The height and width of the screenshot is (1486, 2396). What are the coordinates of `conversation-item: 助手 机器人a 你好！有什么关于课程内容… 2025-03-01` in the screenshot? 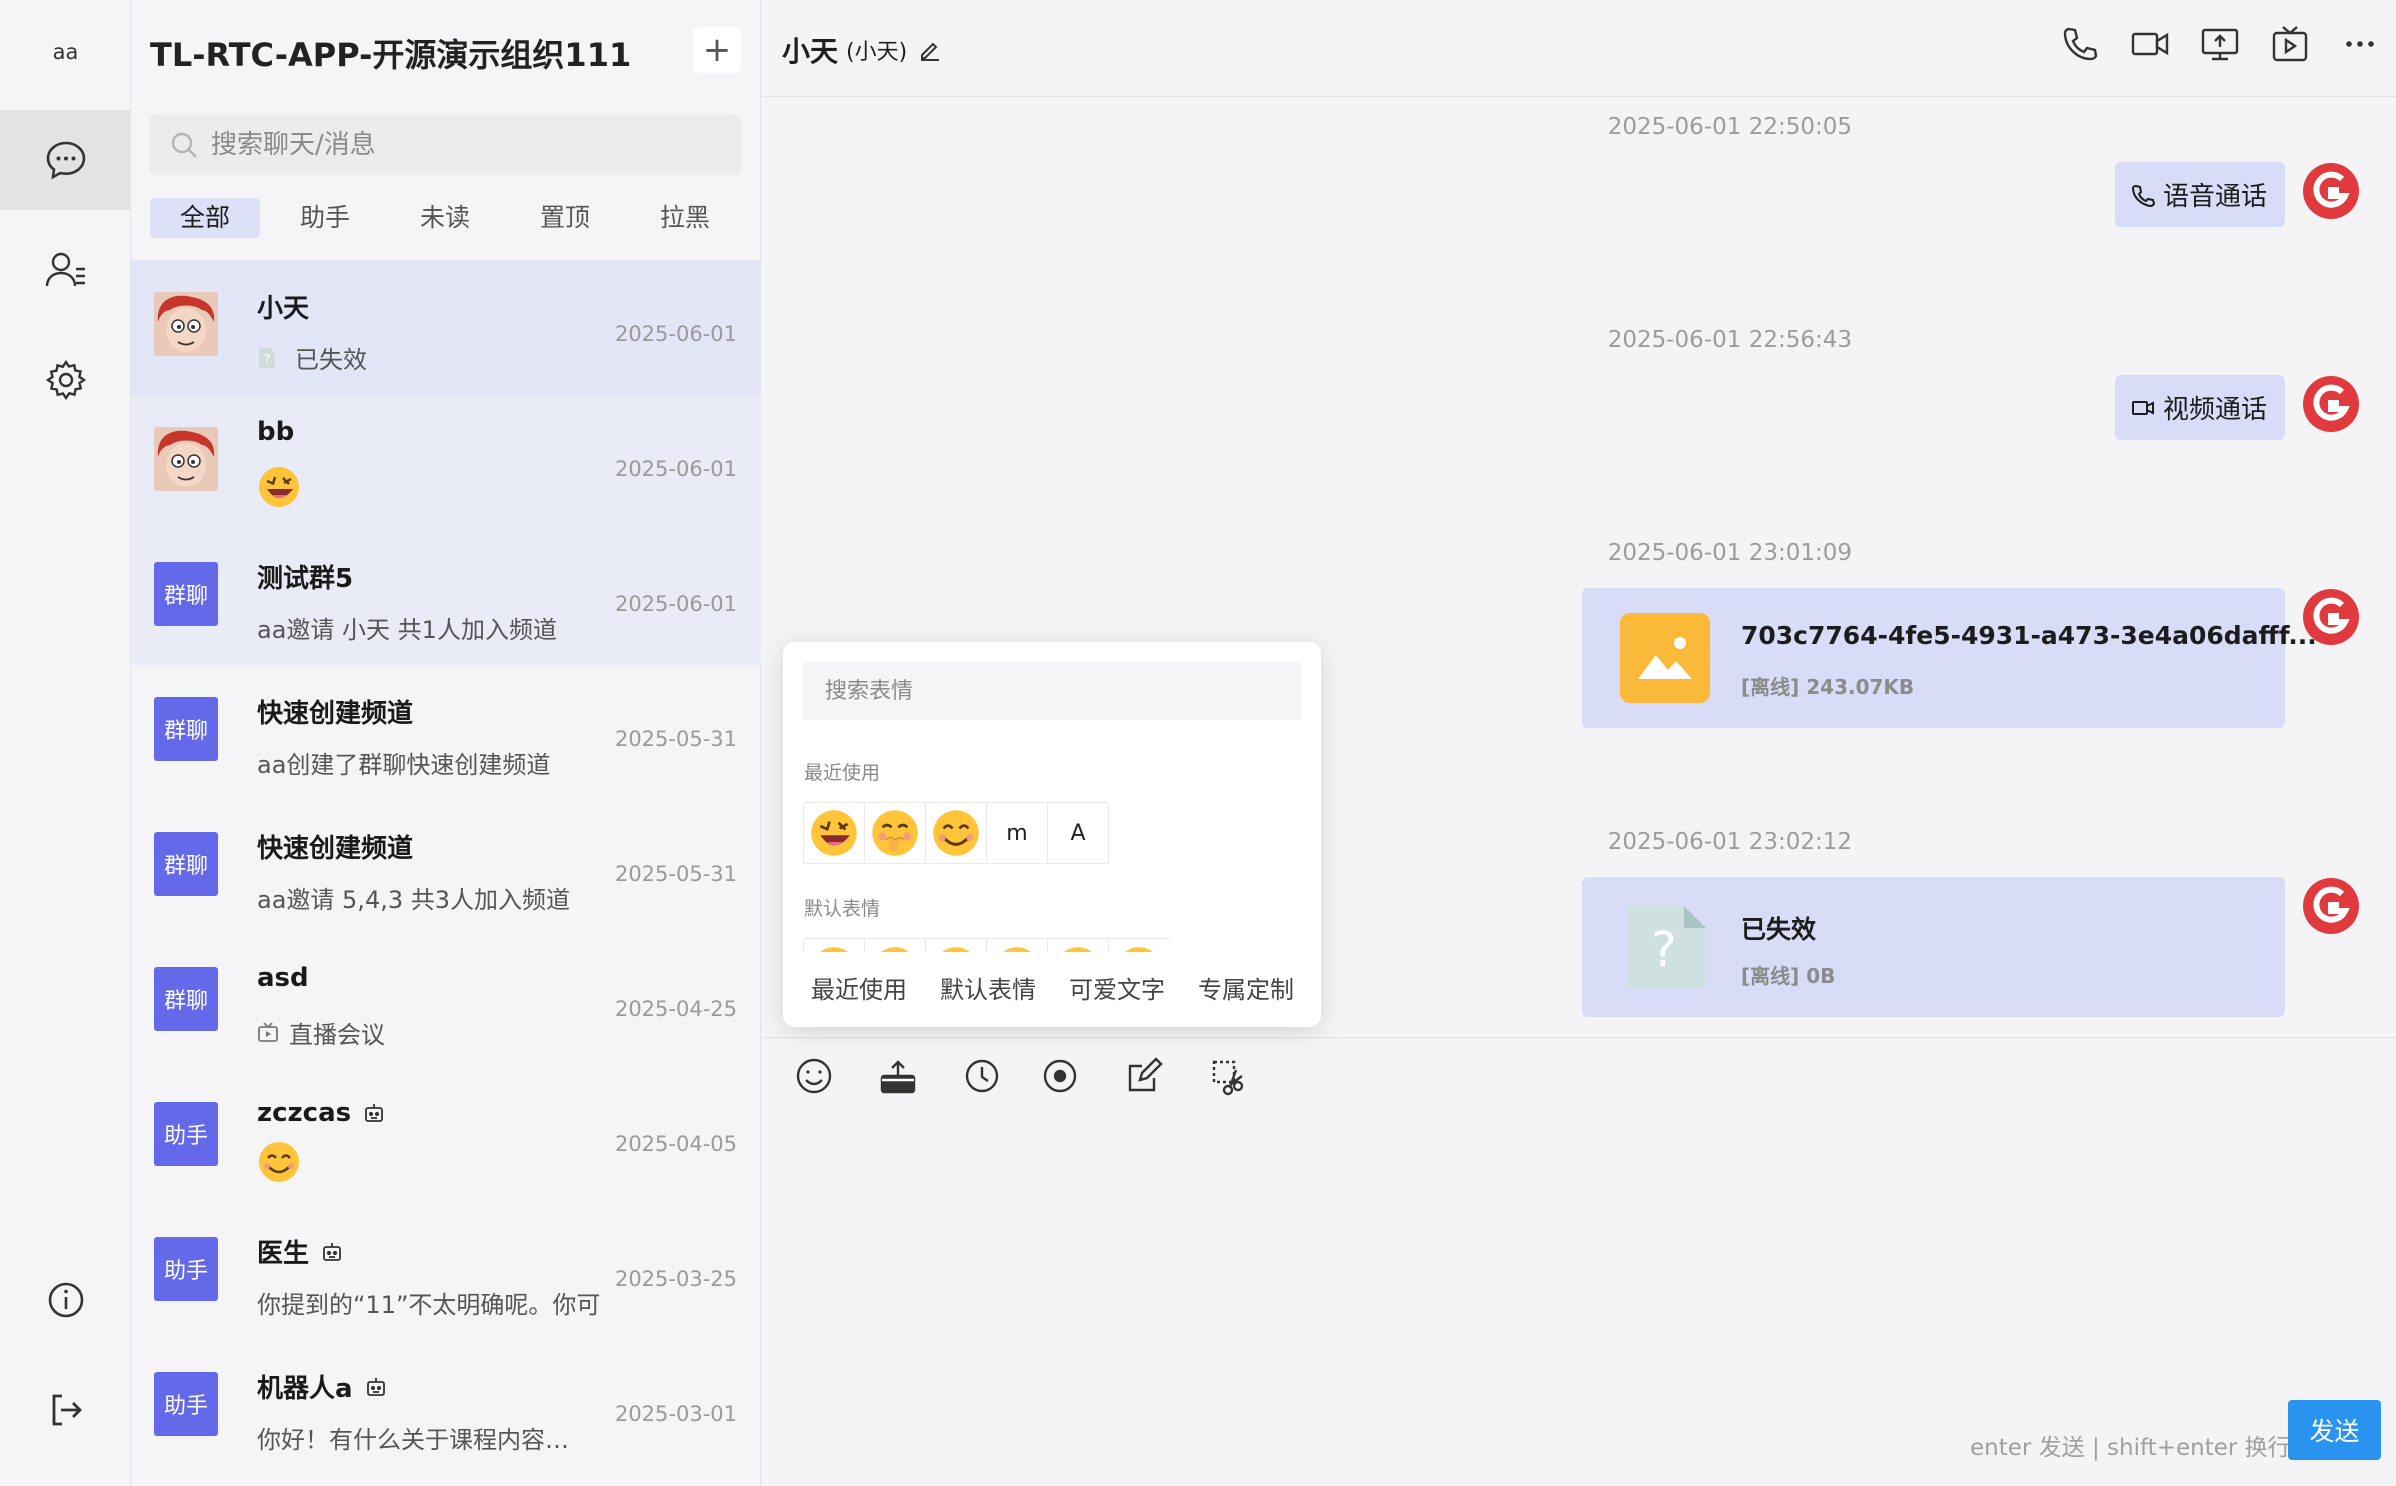 It's located at (446, 1407).